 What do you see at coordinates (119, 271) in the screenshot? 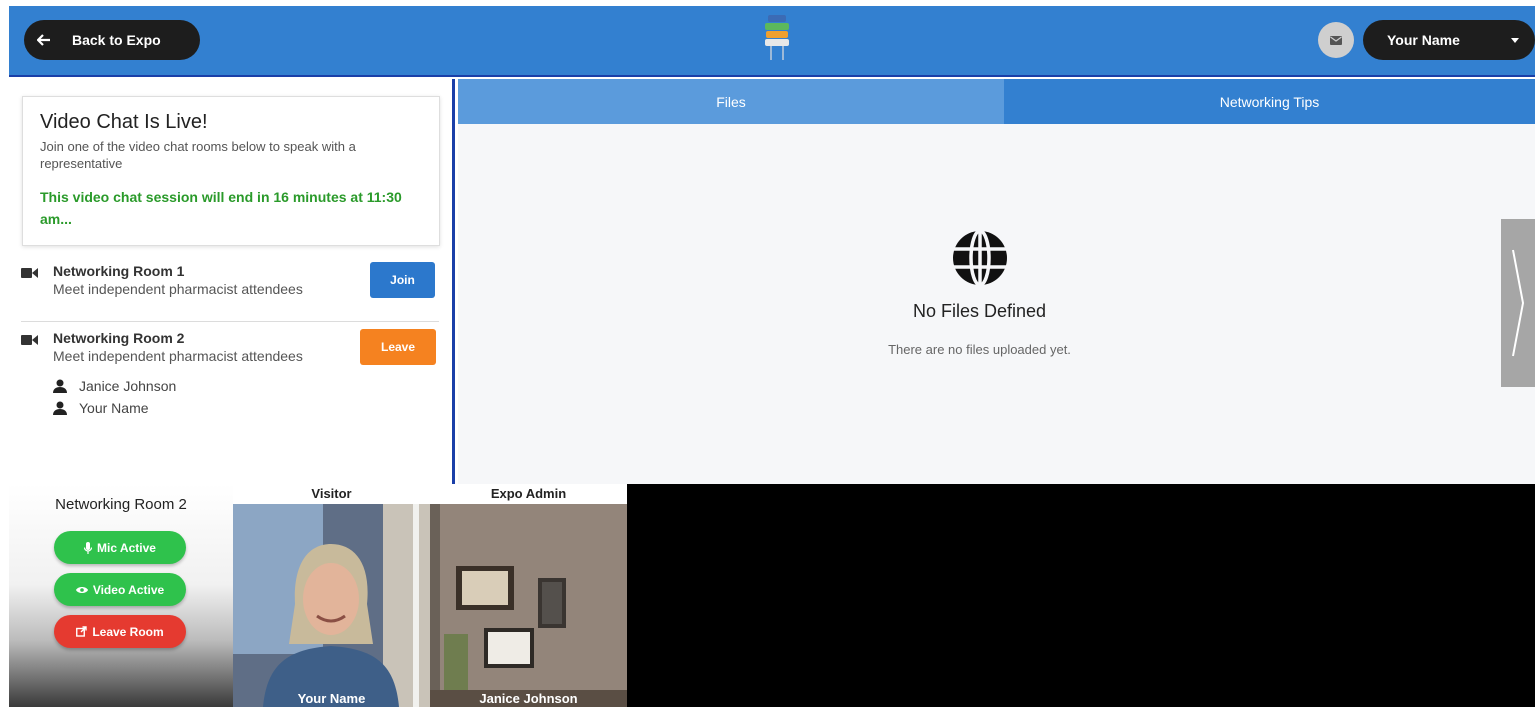
I see `room-name: Networking Room 1` at bounding box center [119, 271].